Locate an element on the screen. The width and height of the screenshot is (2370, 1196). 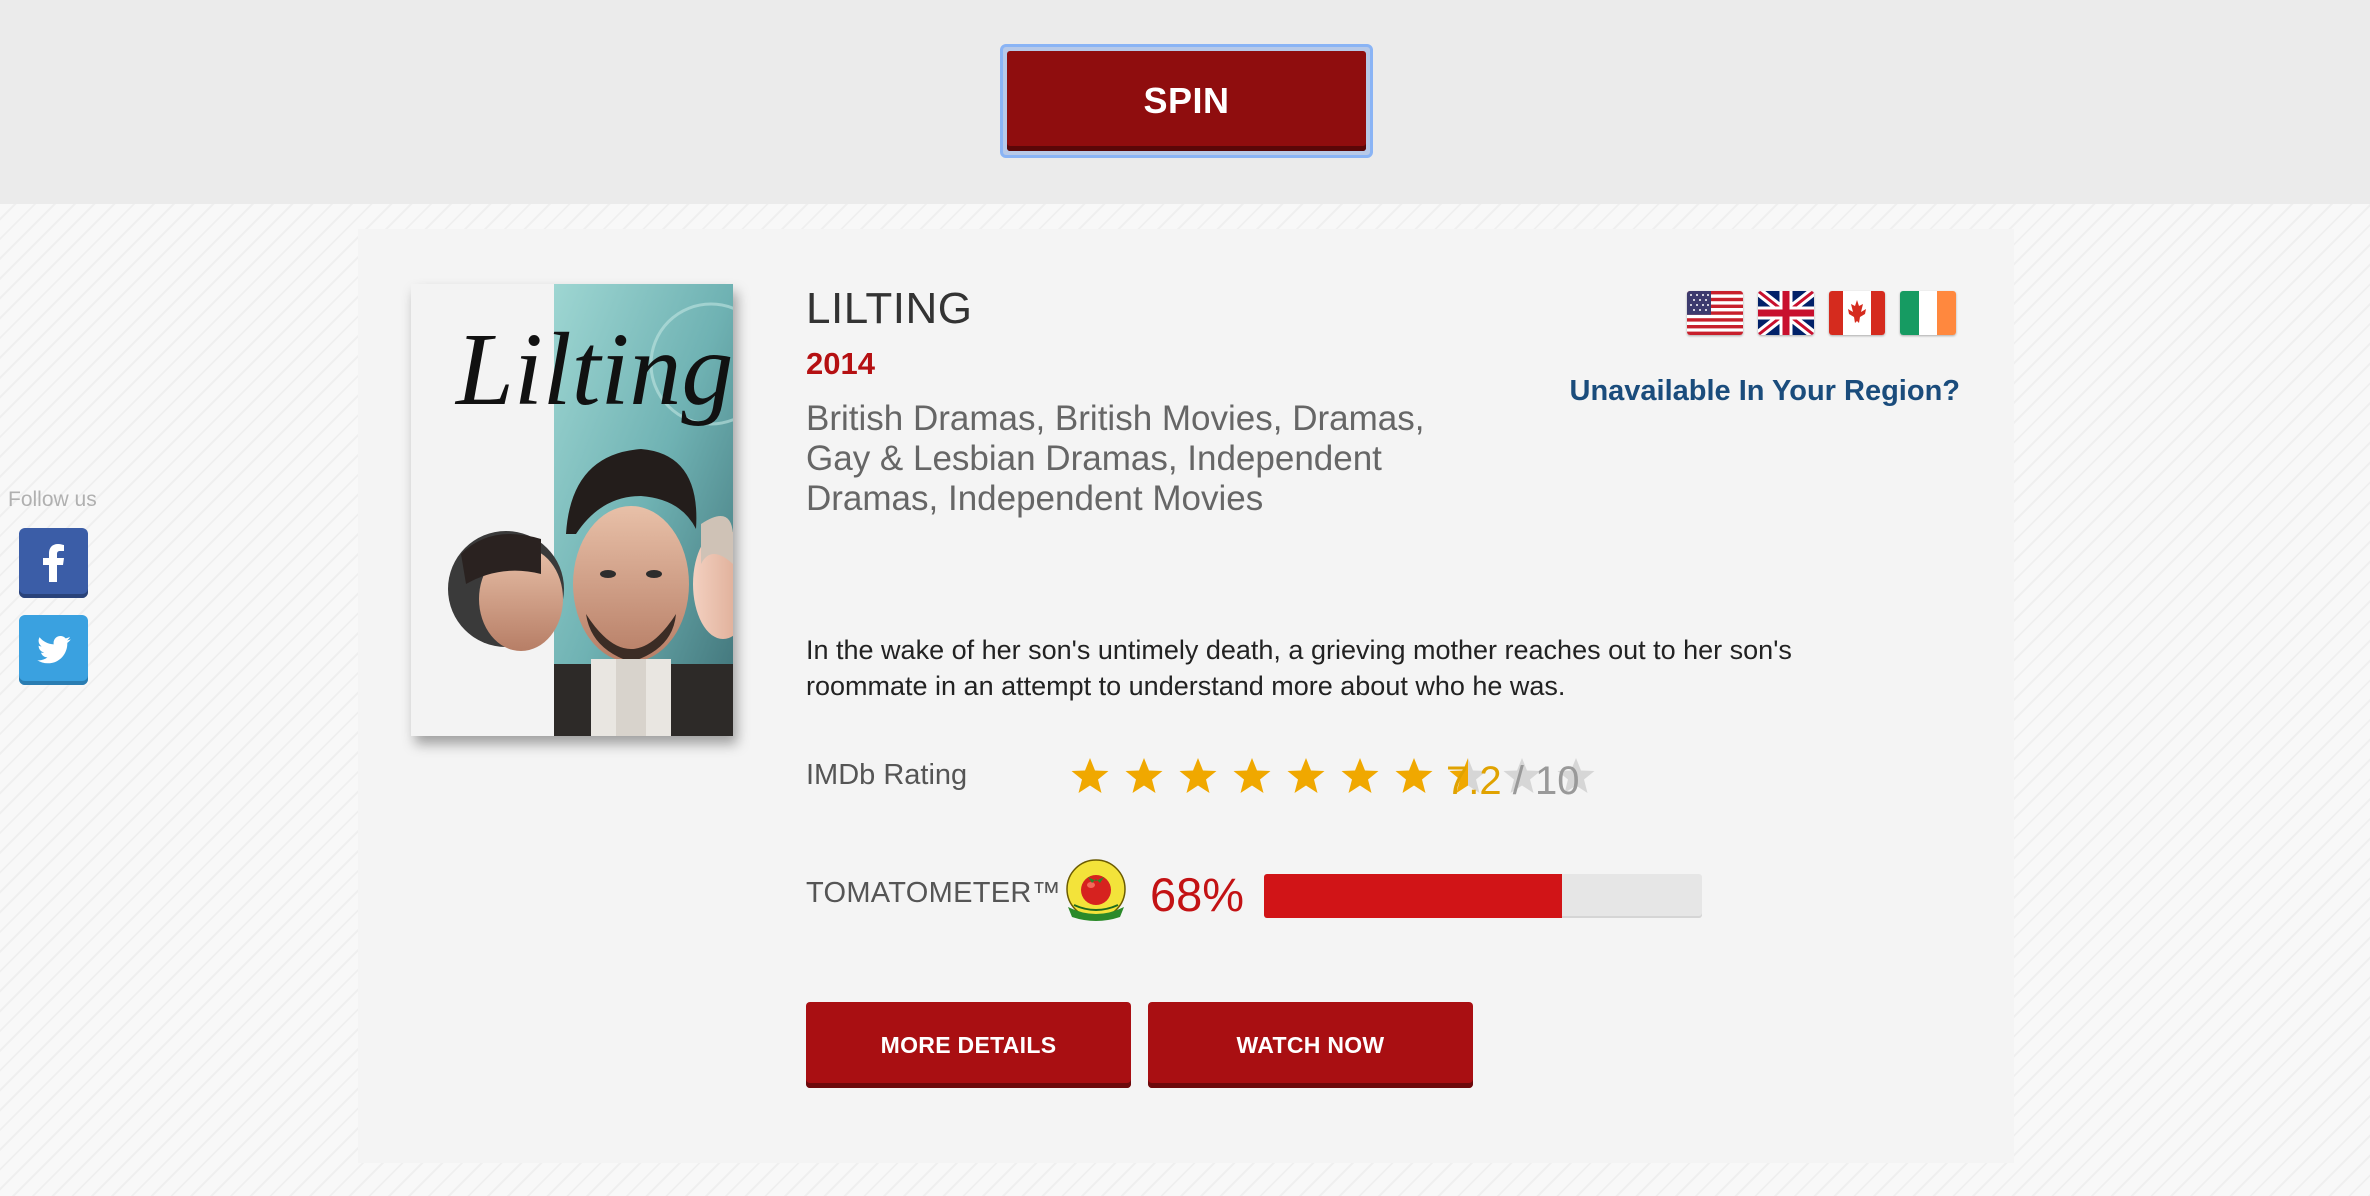
imdb-rating-label: IMDb Rating is located at coordinates (887, 775).